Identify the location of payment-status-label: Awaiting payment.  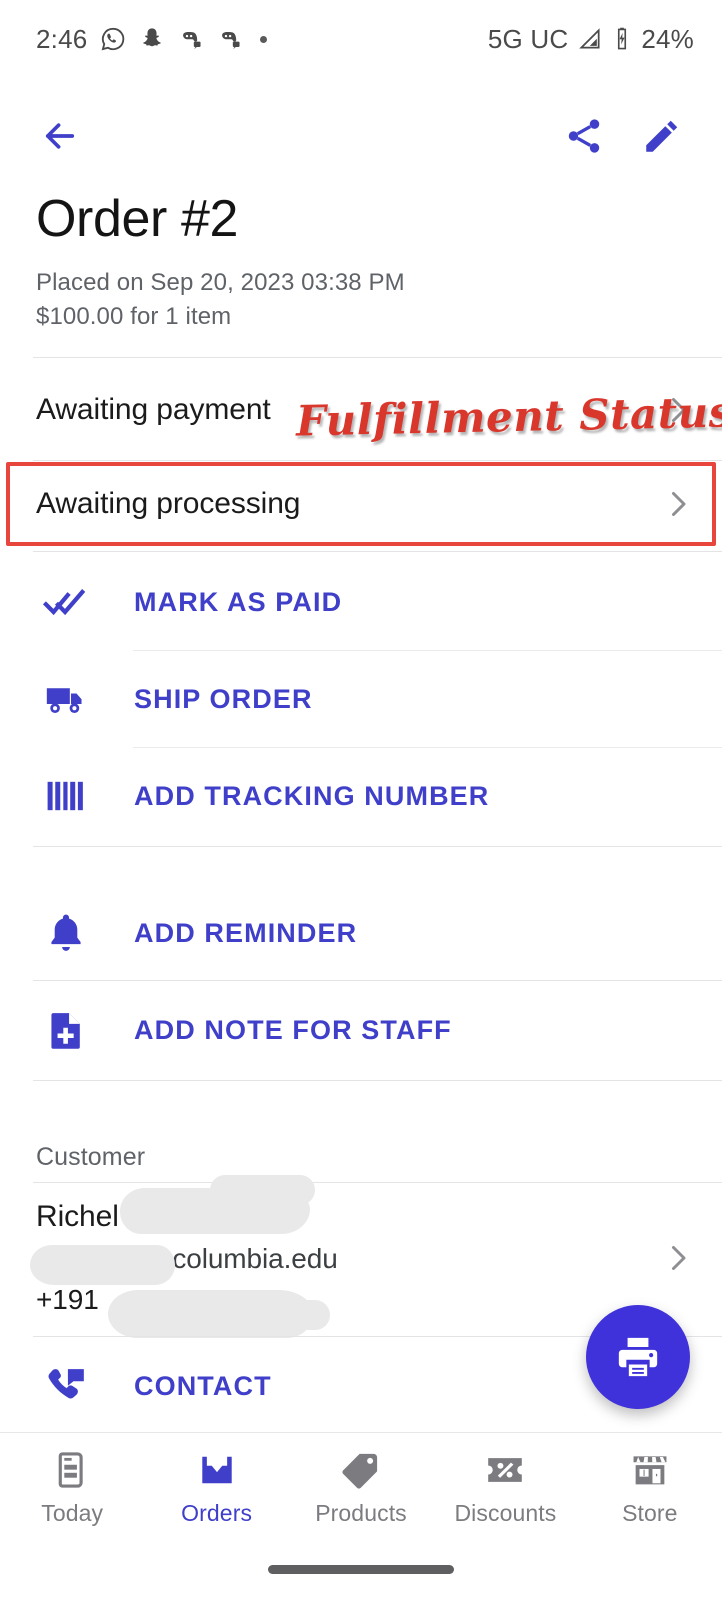
(153, 409).